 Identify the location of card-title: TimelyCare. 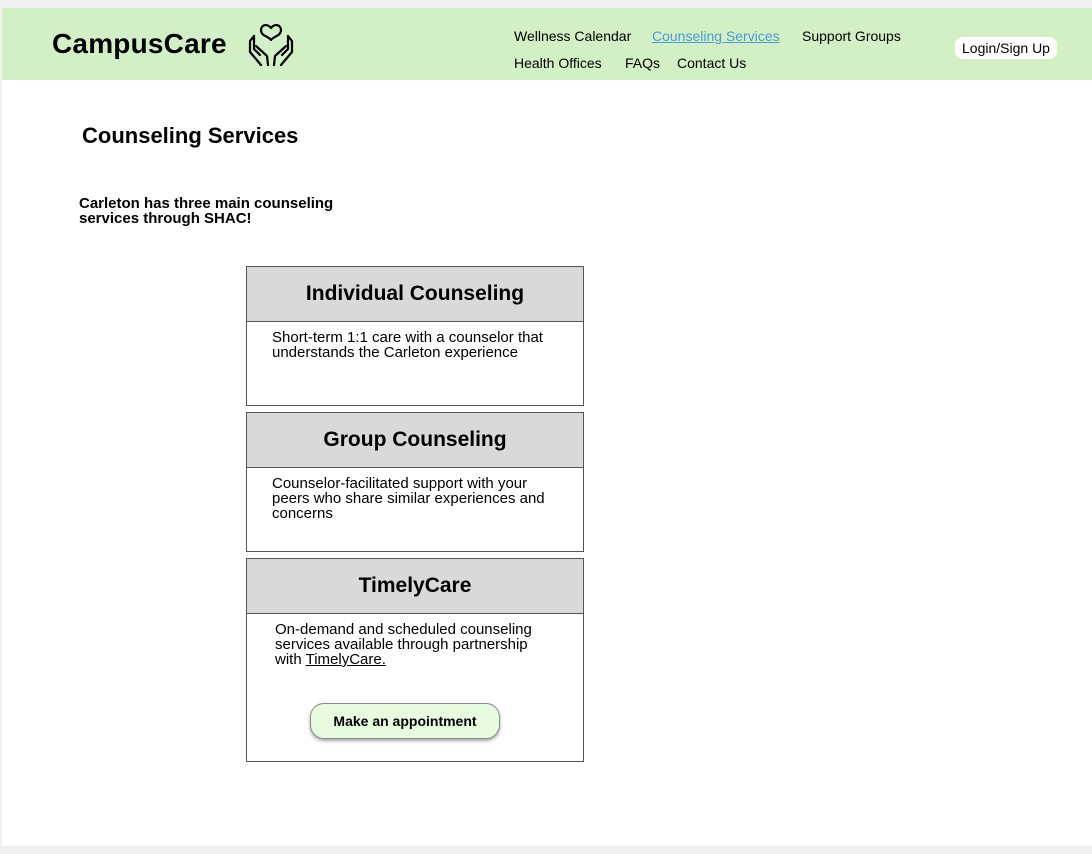
(415, 586).